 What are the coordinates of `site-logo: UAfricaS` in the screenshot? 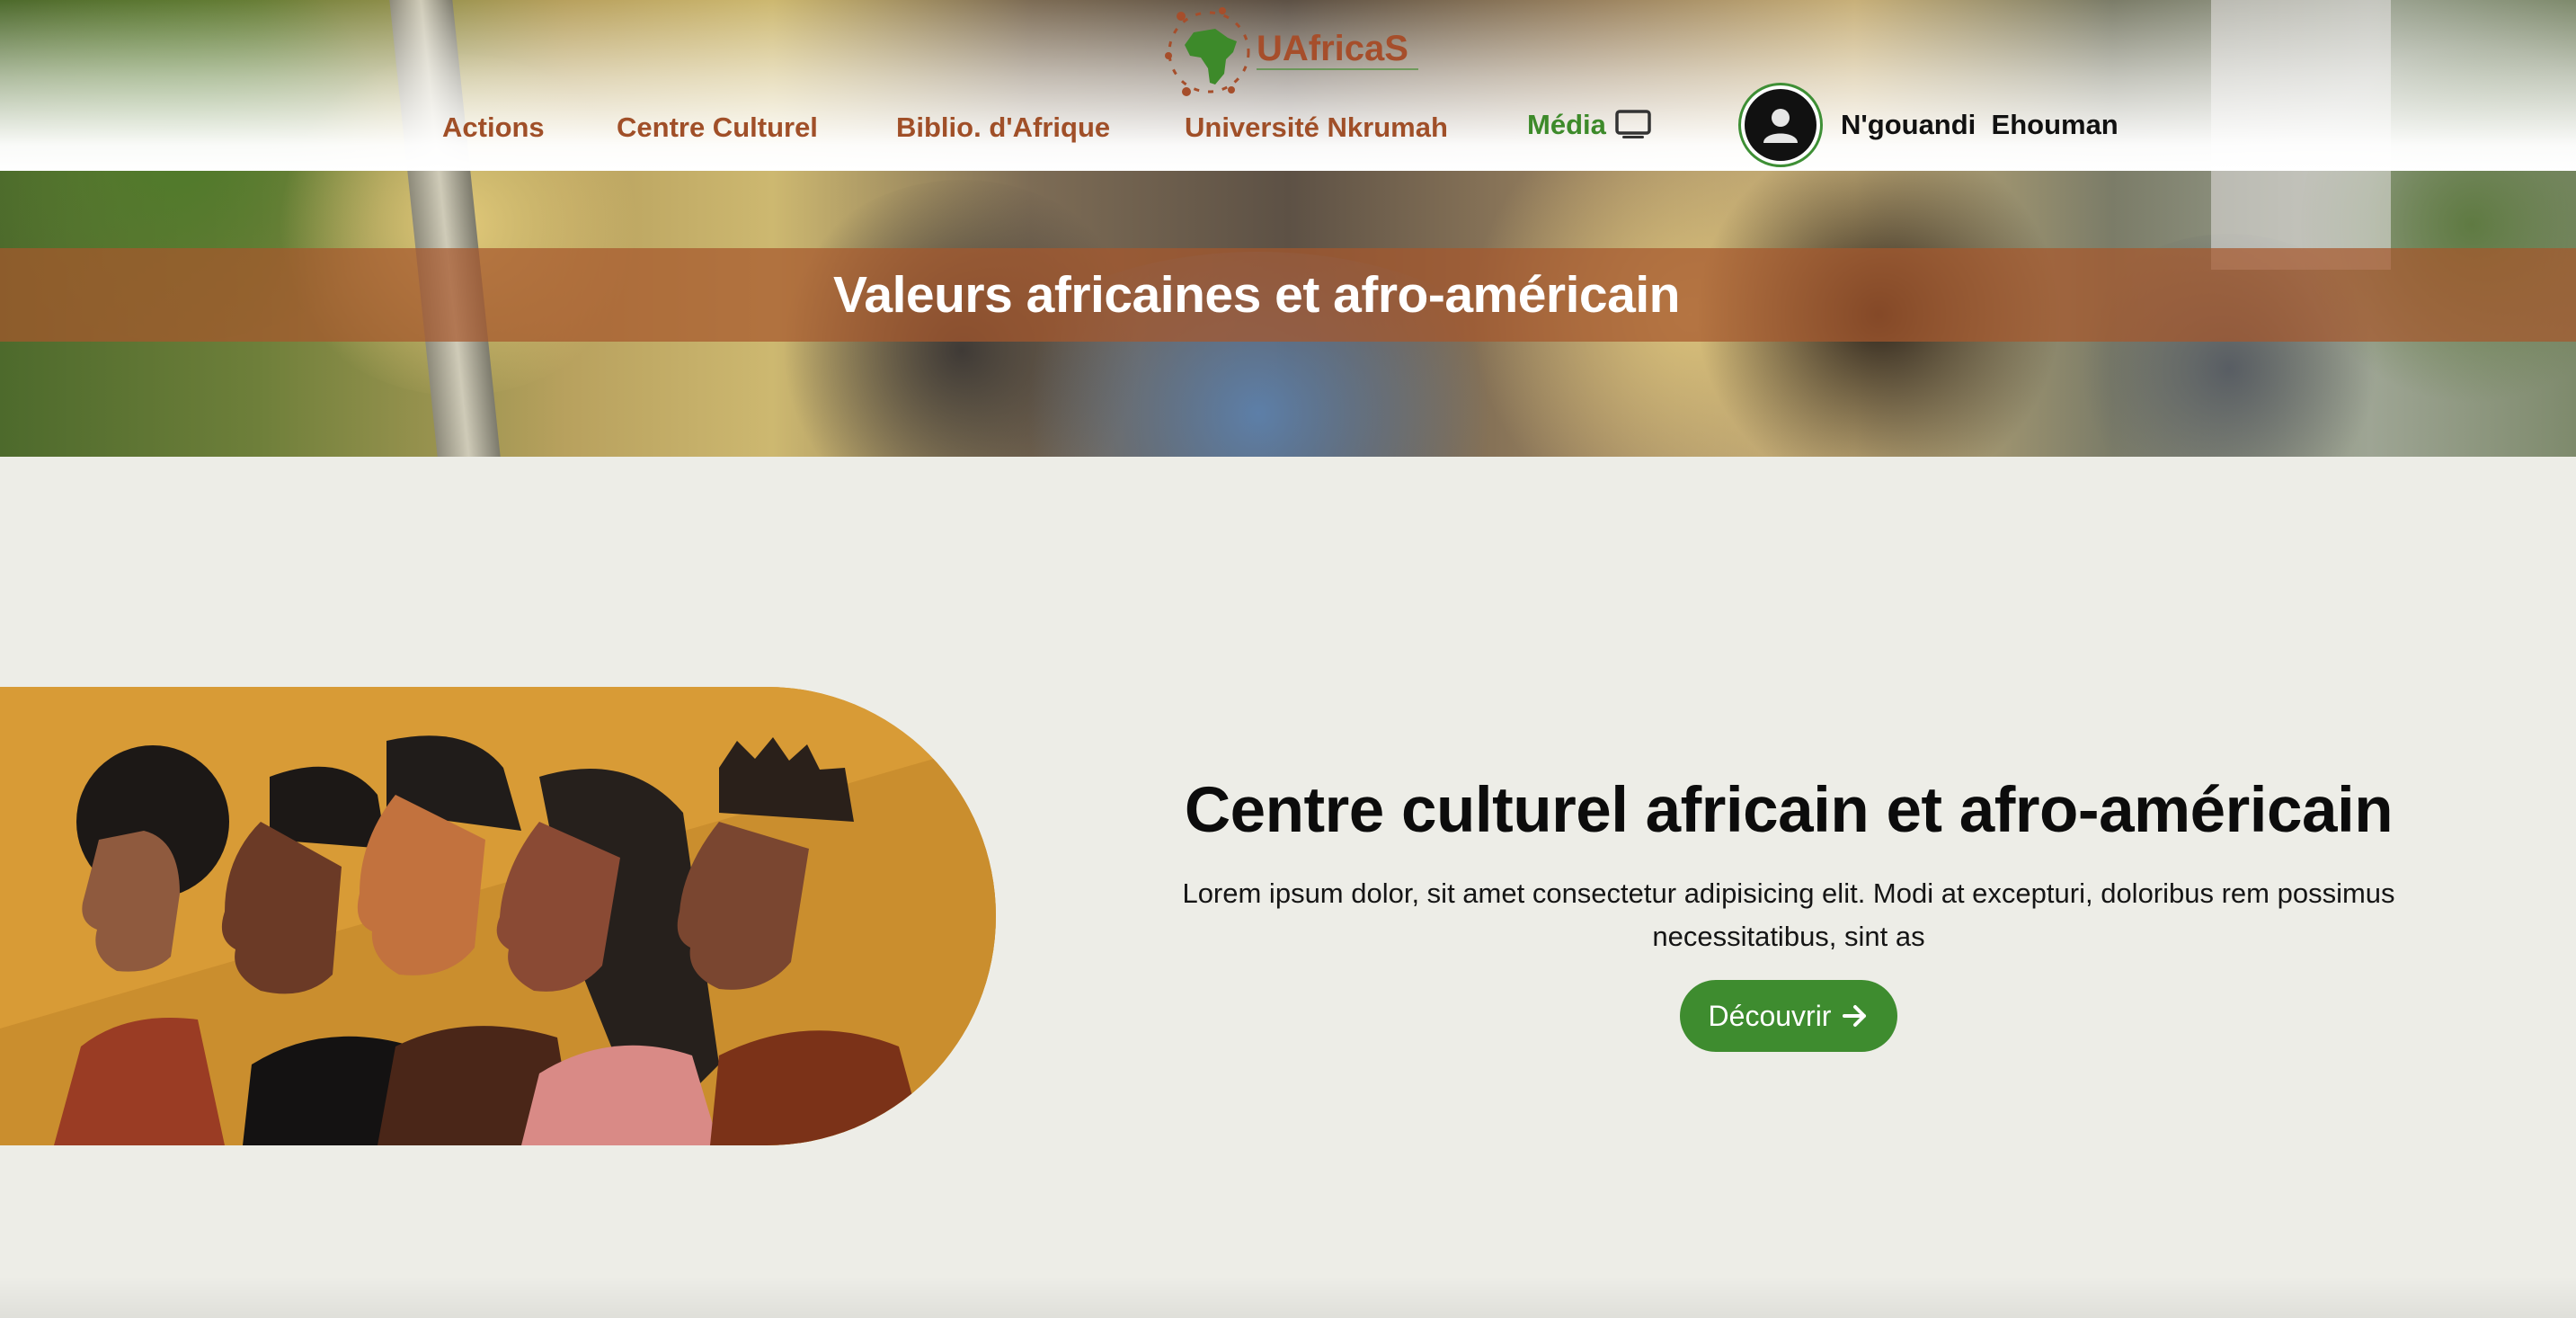 It's located at (1289, 52).